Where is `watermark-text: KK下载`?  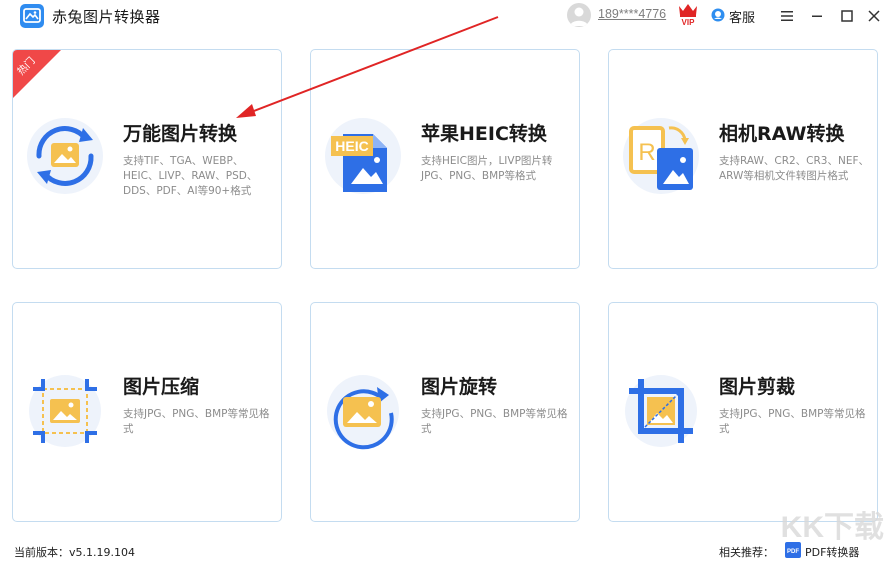 watermark-text: KK下载 is located at coordinates (832, 527).